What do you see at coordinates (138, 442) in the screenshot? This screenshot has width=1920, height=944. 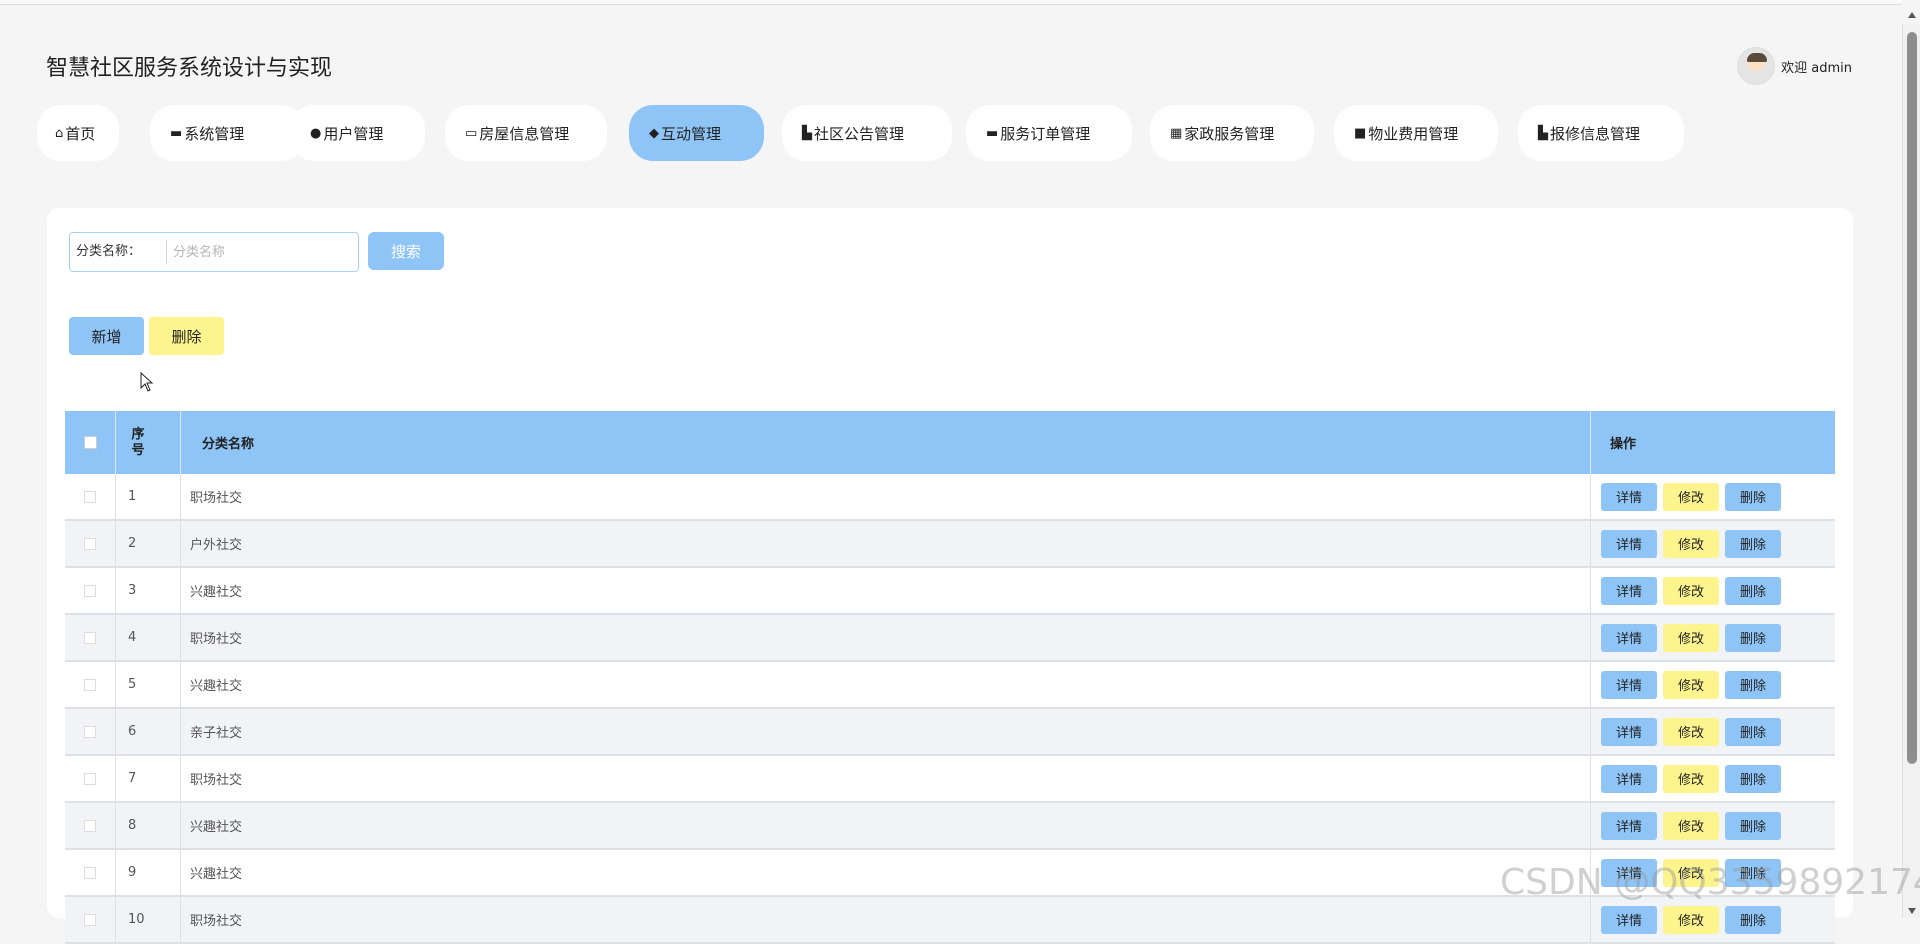 I see `header-index: 序号` at bounding box center [138, 442].